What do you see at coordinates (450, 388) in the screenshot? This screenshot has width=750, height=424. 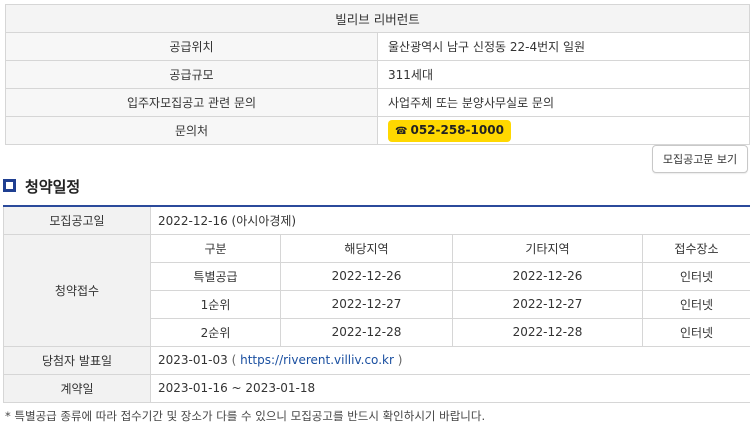 I see `contract-value: 2023-01-16 ~ 2023-01-18` at bounding box center [450, 388].